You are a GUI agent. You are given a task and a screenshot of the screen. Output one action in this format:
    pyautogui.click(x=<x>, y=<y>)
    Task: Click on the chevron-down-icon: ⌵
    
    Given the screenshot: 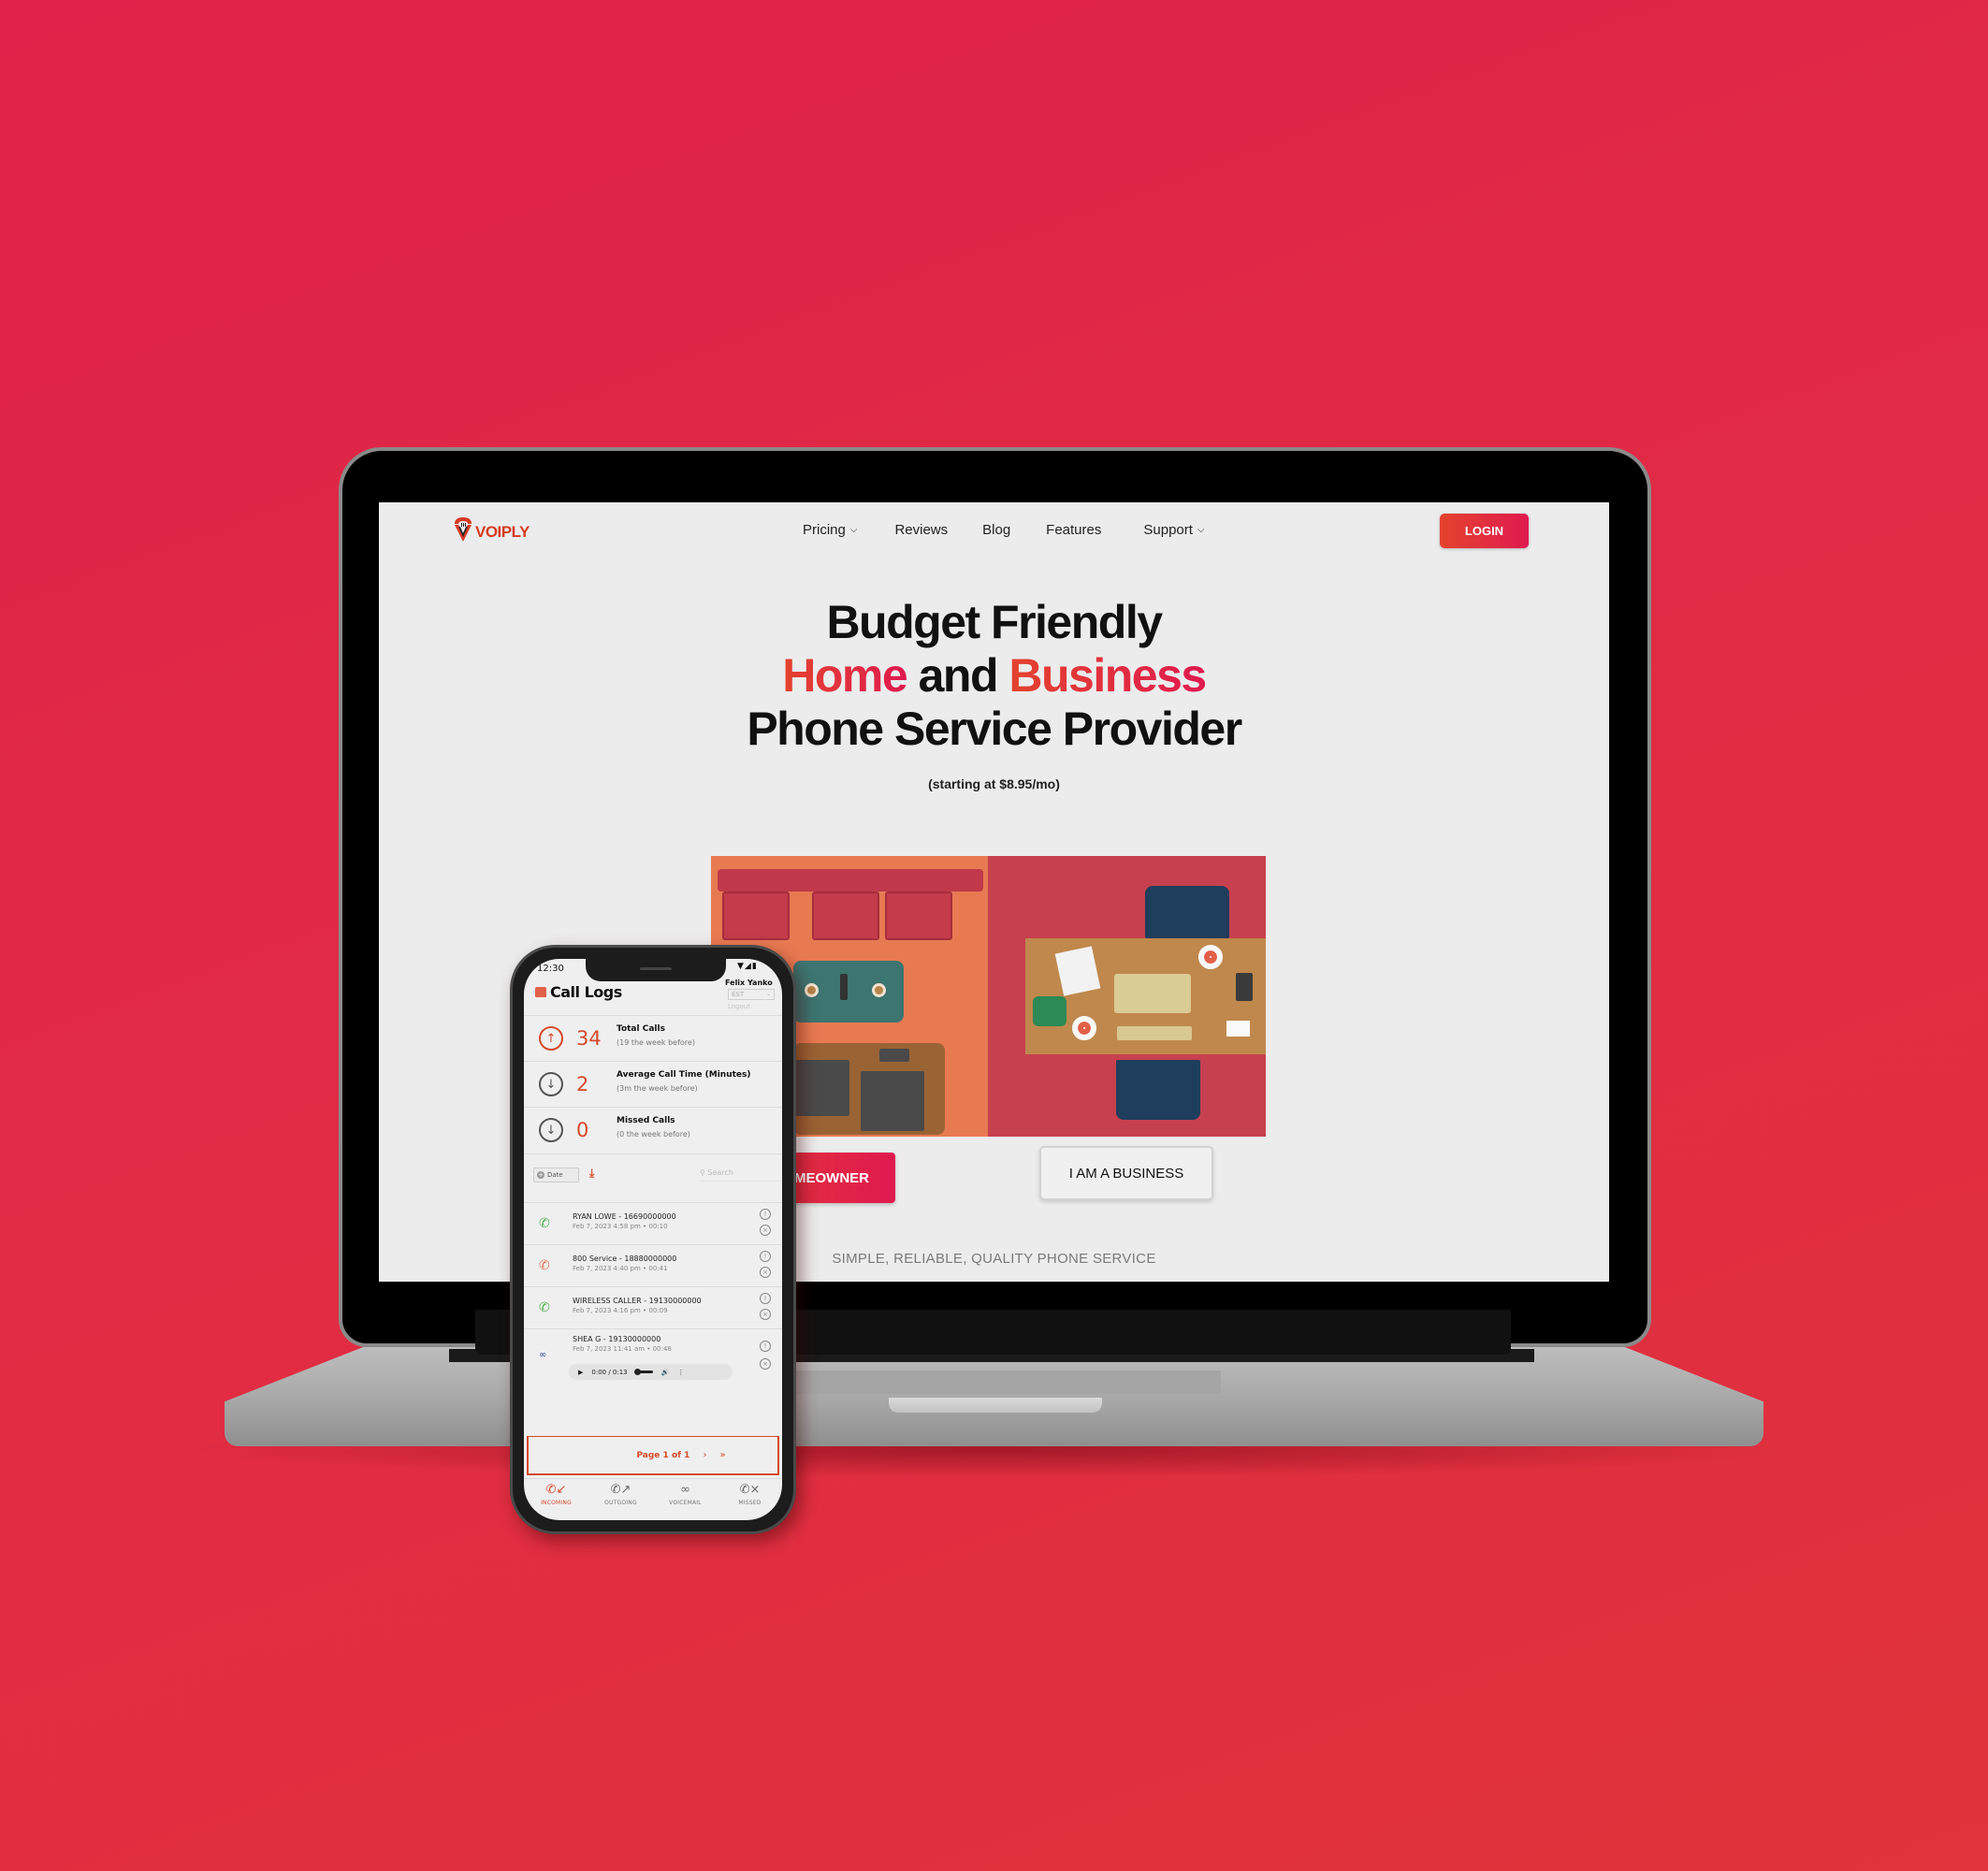 What is the action you would take?
    pyautogui.click(x=853, y=530)
    